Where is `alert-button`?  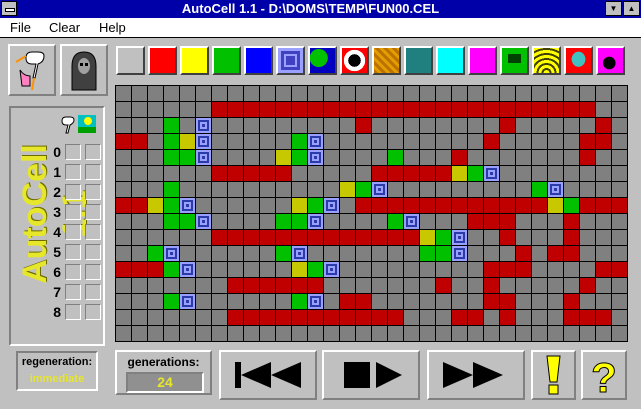 alert-button is located at coordinates (553, 375).